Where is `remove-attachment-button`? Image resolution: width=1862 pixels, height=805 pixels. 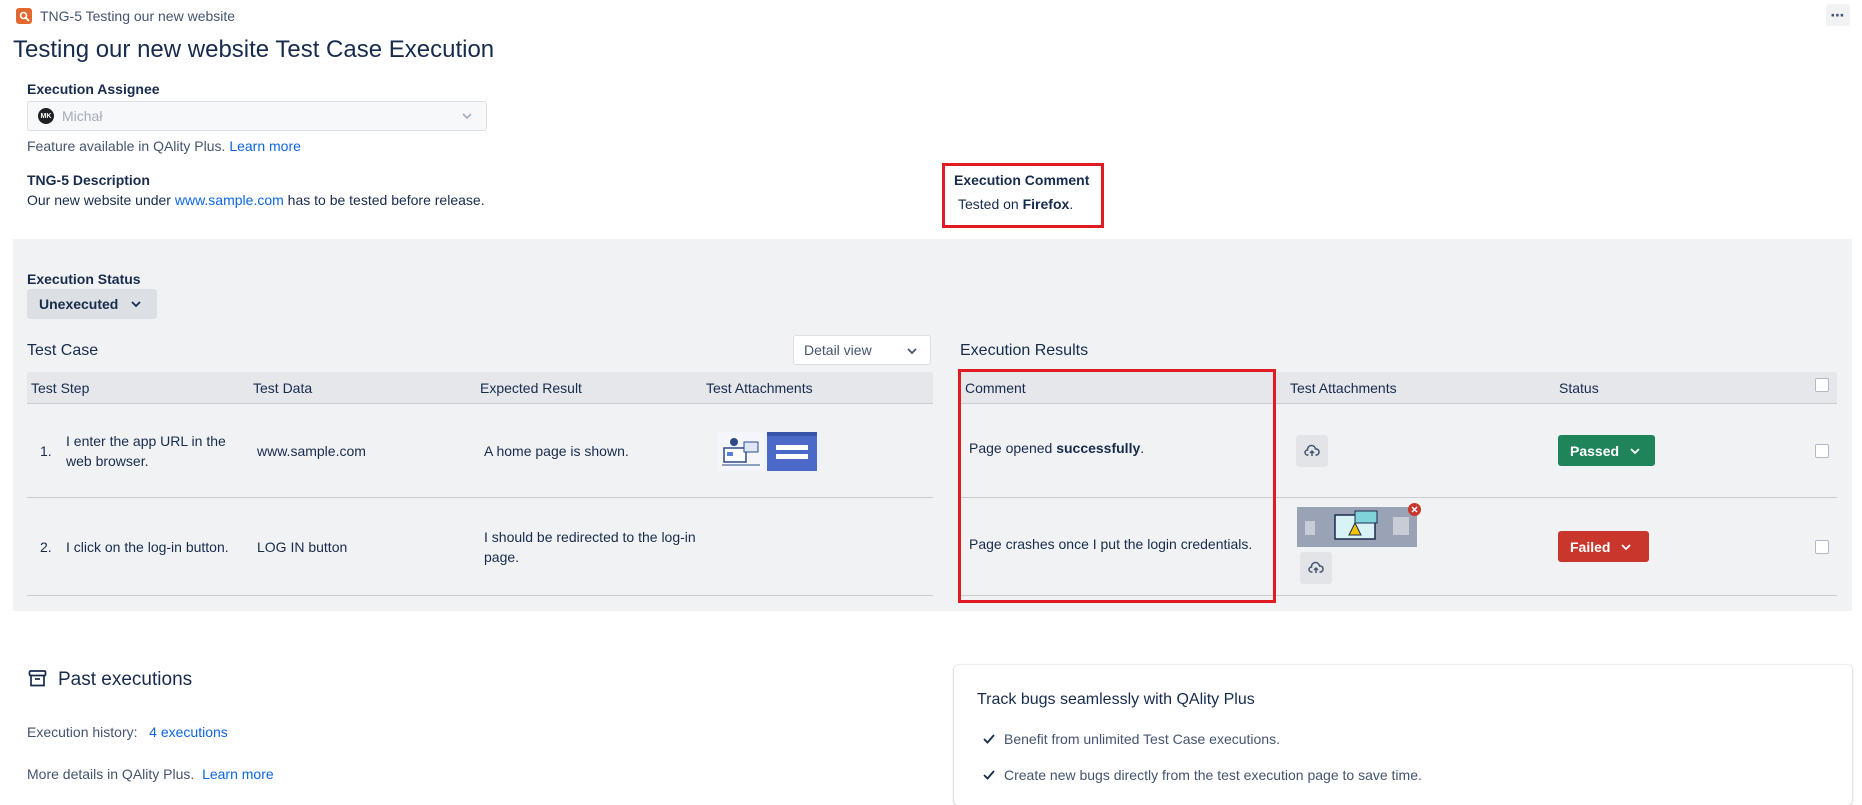 remove-attachment-button is located at coordinates (1414, 509).